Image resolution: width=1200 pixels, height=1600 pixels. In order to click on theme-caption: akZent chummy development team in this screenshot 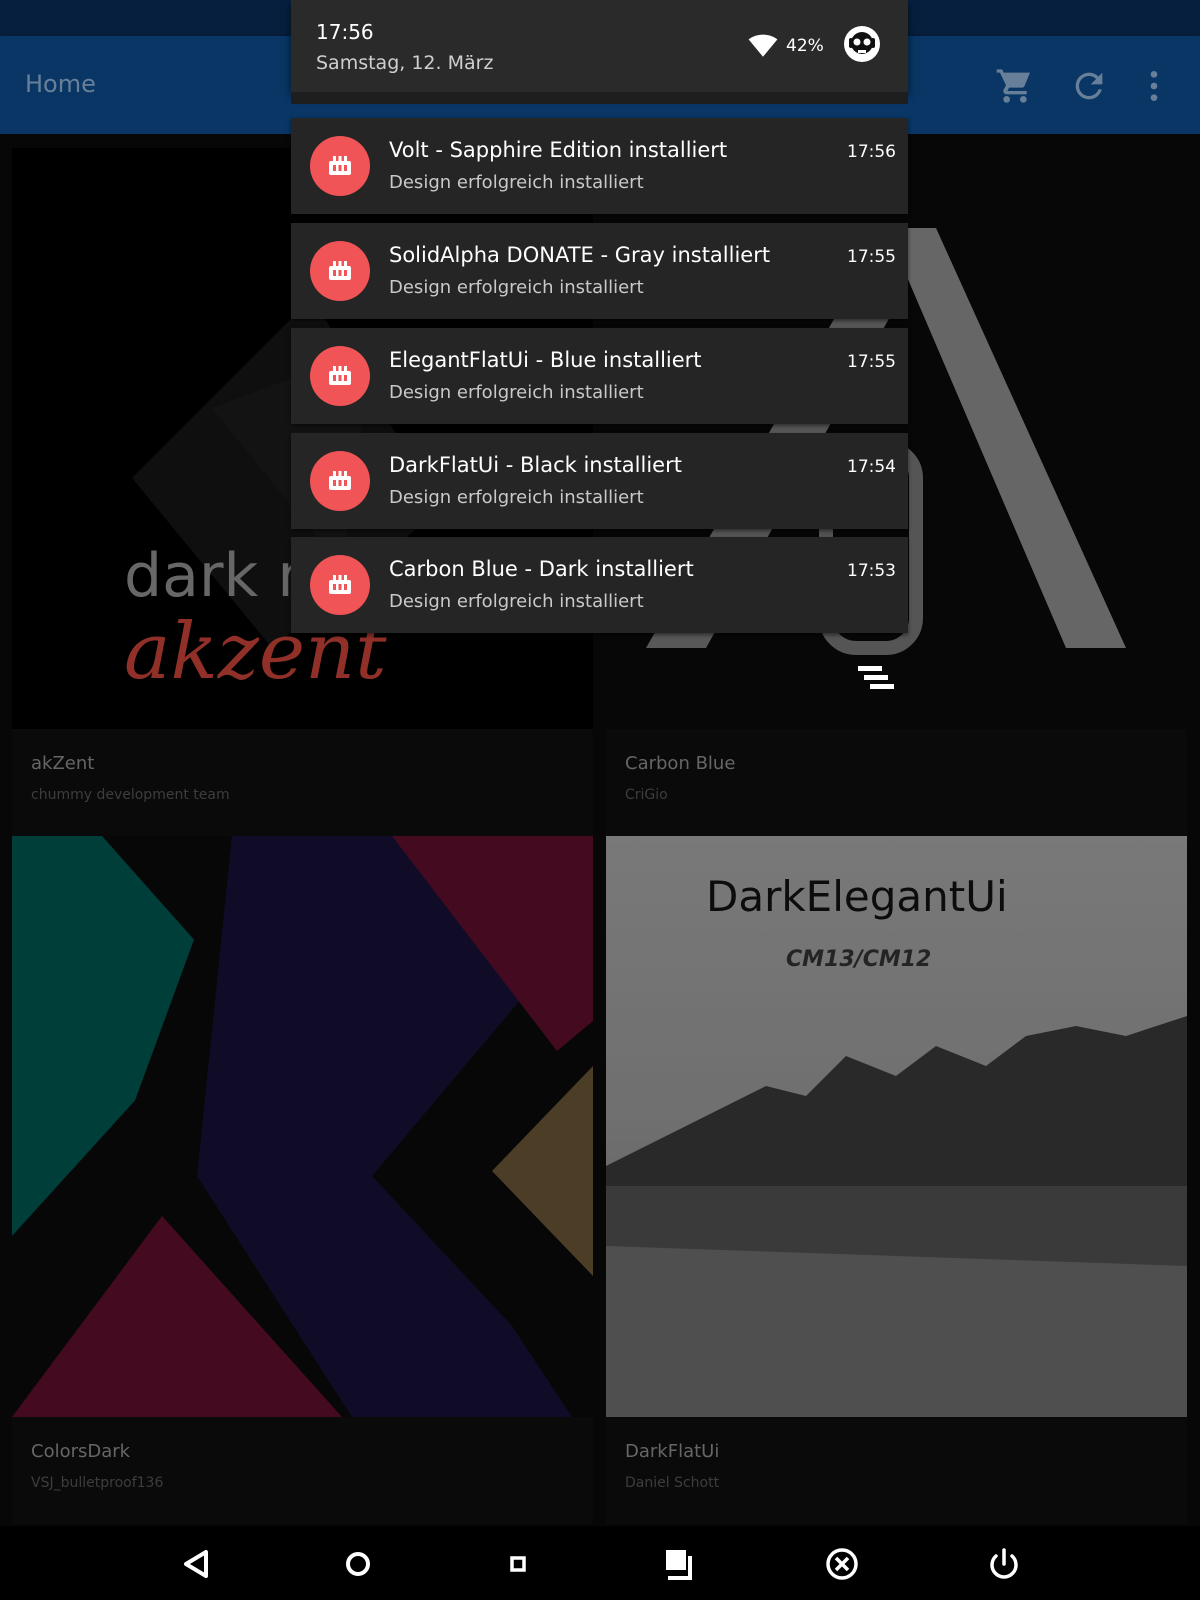, I will do `click(302, 782)`.